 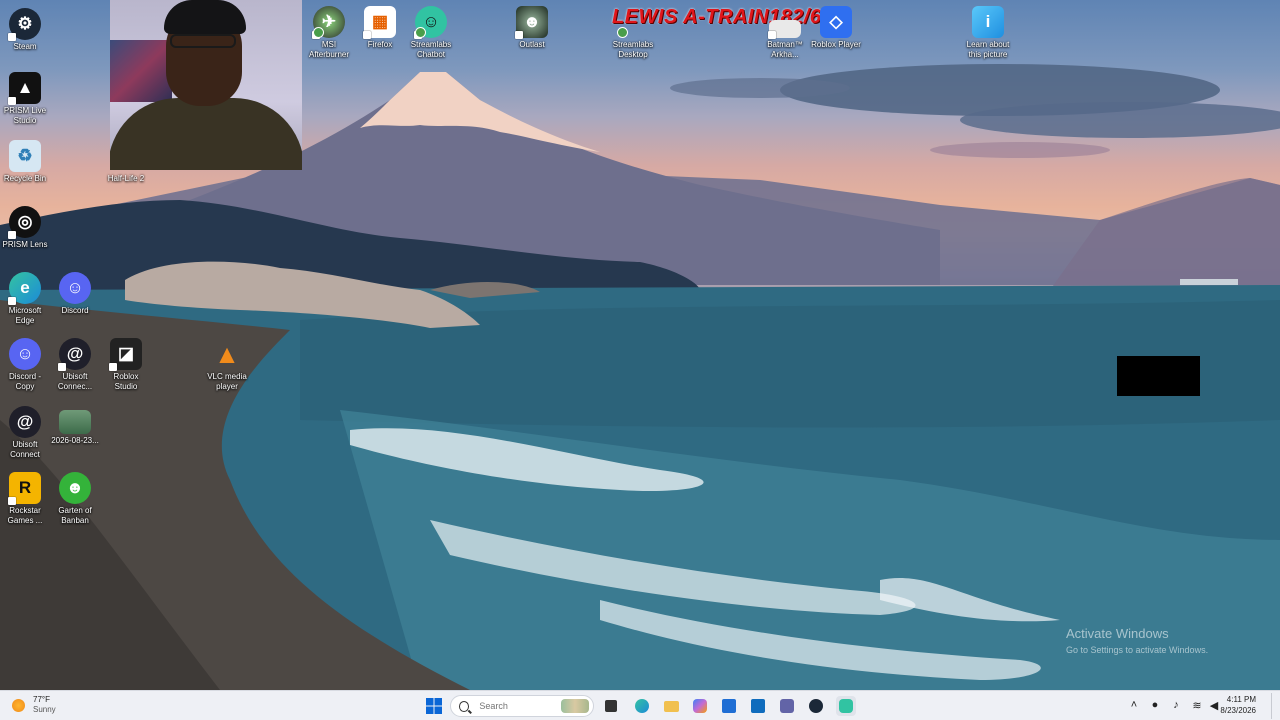 I want to click on redaction-box, so click(x=1158, y=376).